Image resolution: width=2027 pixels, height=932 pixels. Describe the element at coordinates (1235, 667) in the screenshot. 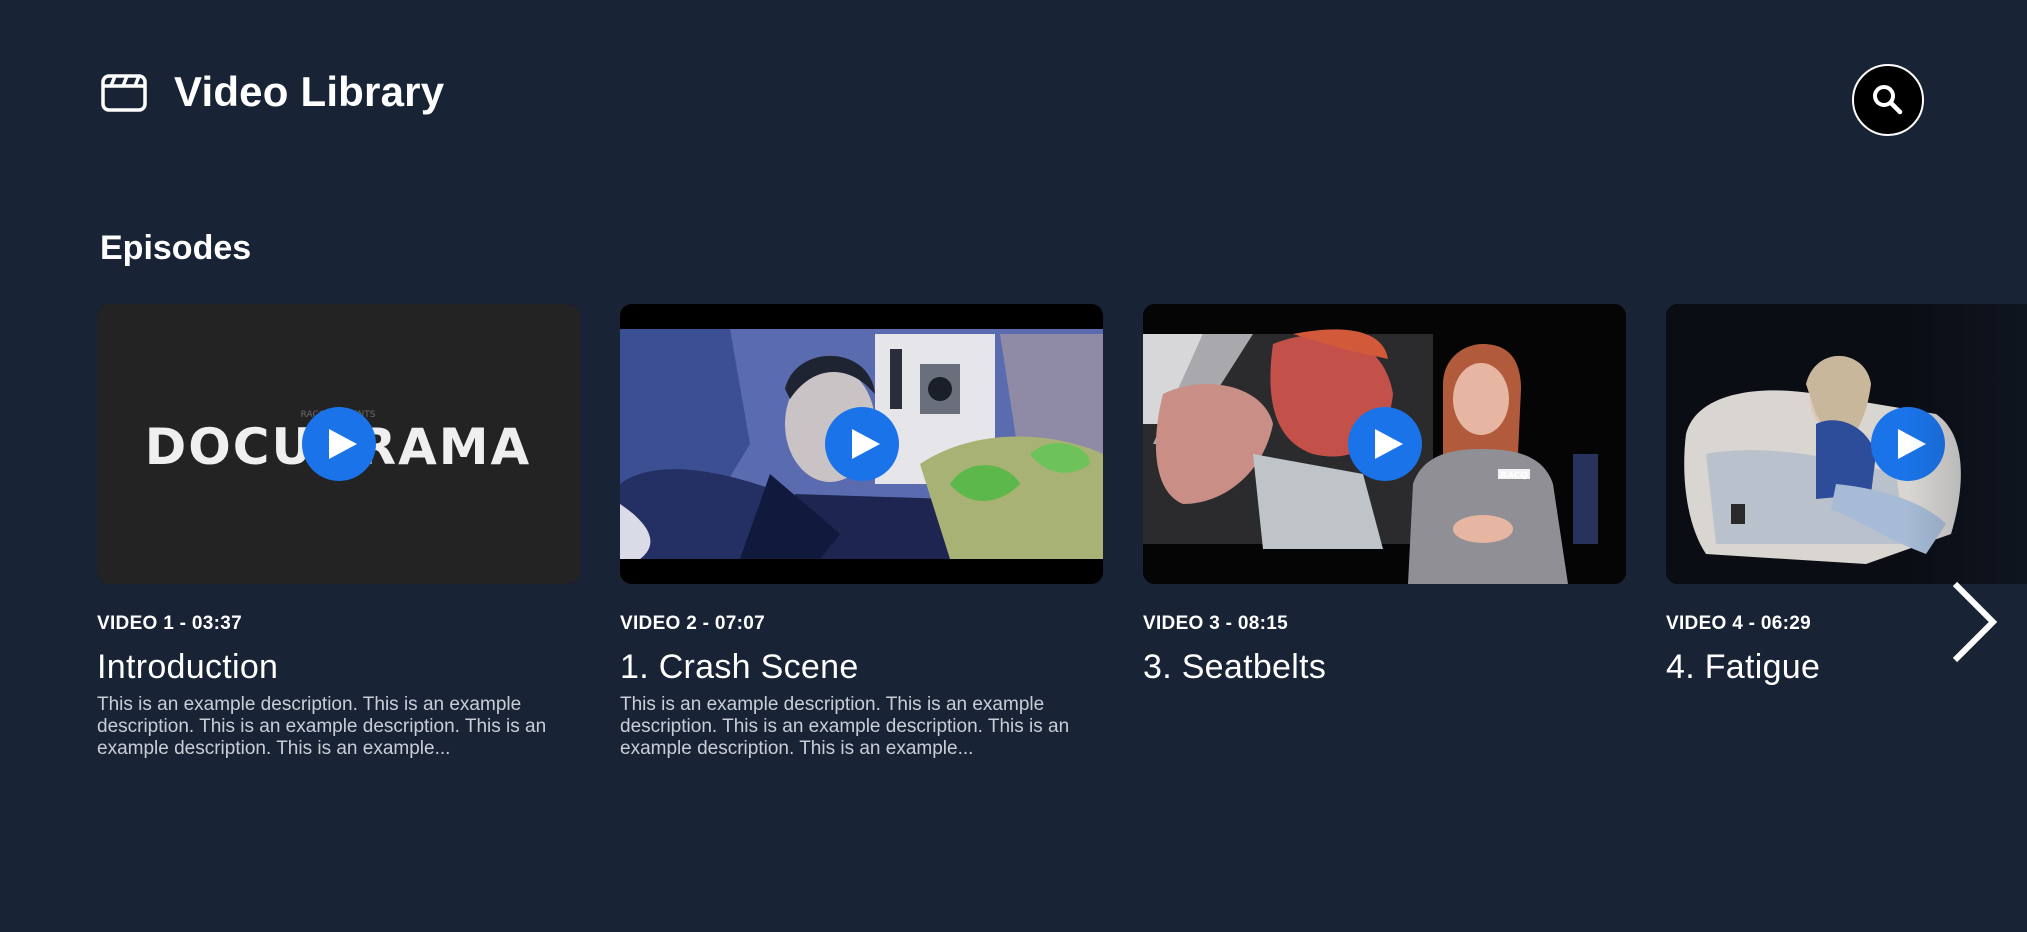

I see `episode-title: 3. Seatbelts` at that location.